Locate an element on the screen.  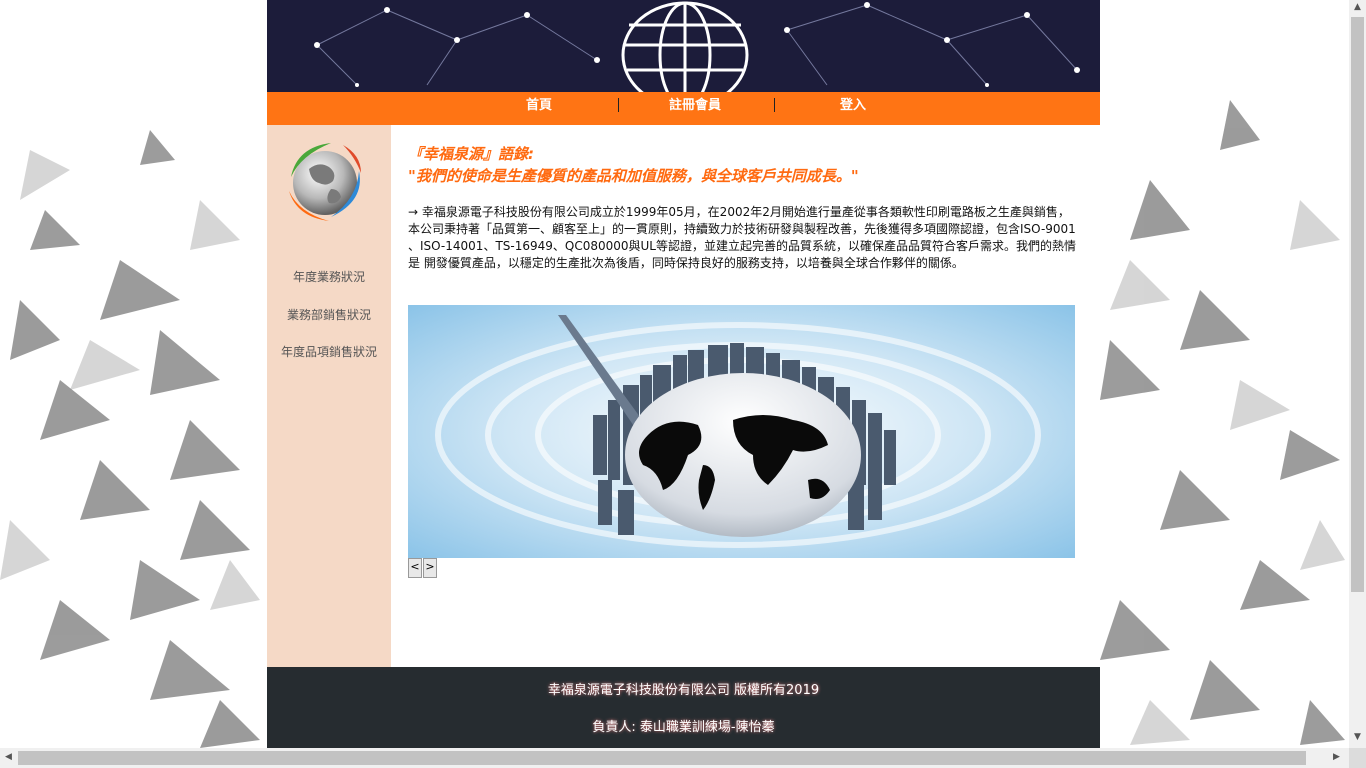
sidebar-item-annual-business: 年度業務狀況 is located at coordinates (329, 276).